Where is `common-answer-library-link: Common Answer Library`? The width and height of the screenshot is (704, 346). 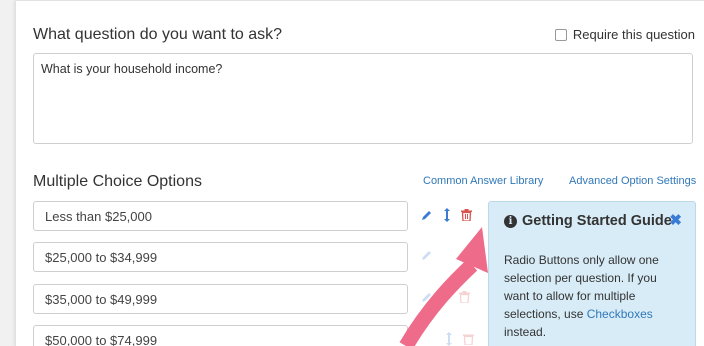 common-answer-library-link: Common Answer Library is located at coordinates (483, 181).